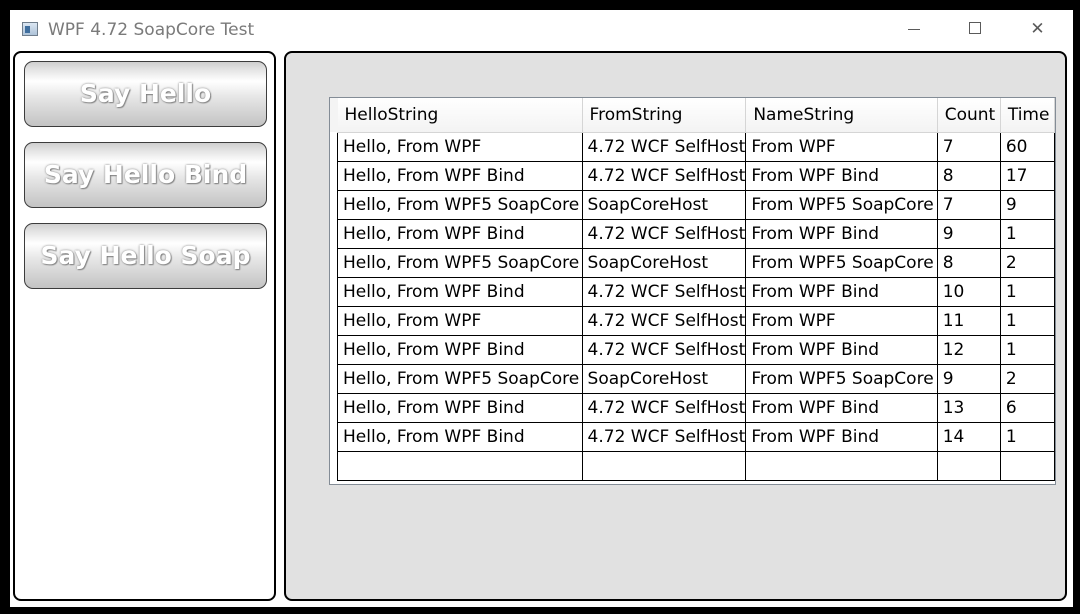  What do you see at coordinates (841, 115) in the screenshot?
I see `column-header-namestring: NameString` at bounding box center [841, 115].